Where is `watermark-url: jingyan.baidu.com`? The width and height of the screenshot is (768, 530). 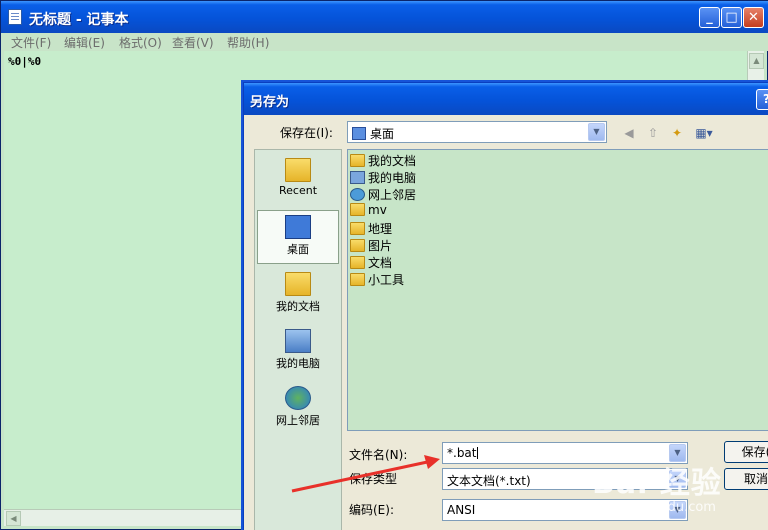 watermark-url: jingyan.baidu.com is located at coordinates (656, 507).